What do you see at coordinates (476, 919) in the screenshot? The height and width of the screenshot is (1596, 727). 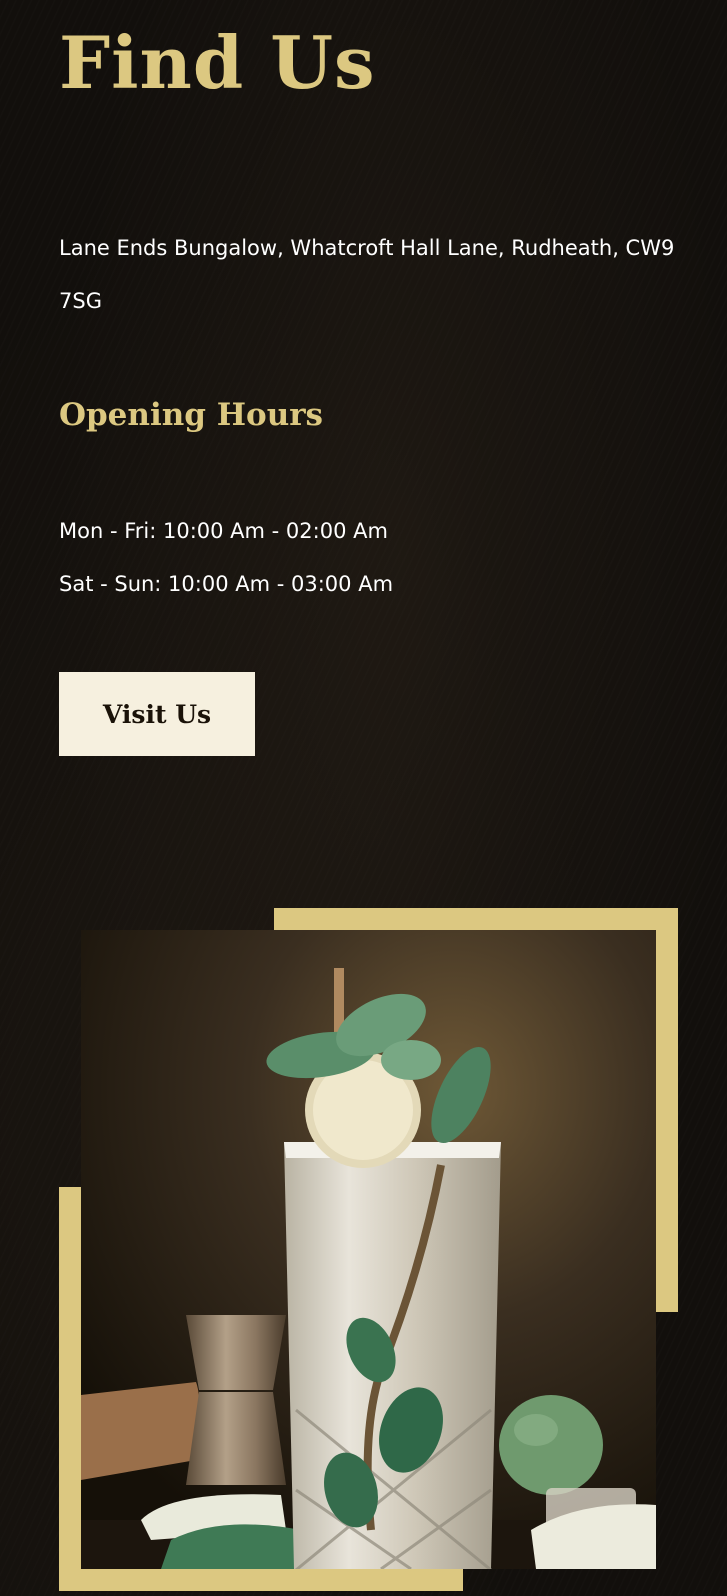 I see `frame-top-bar` at bounding box center [476, 919].